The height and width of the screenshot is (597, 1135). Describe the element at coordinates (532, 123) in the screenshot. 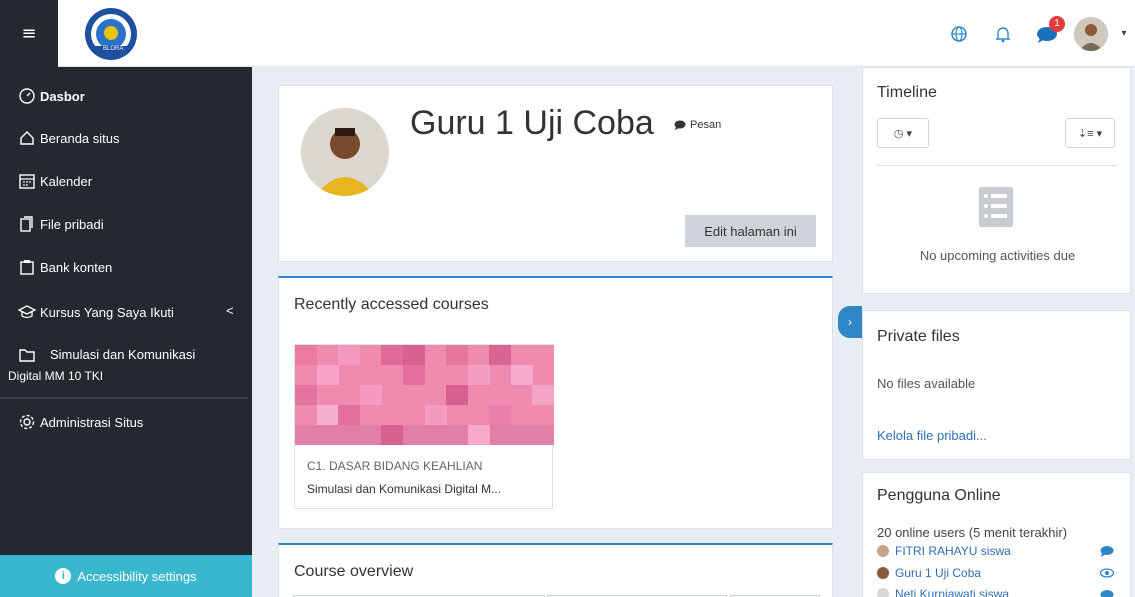

I see `profile-name: Guru 1 Uji Coba` at that location.